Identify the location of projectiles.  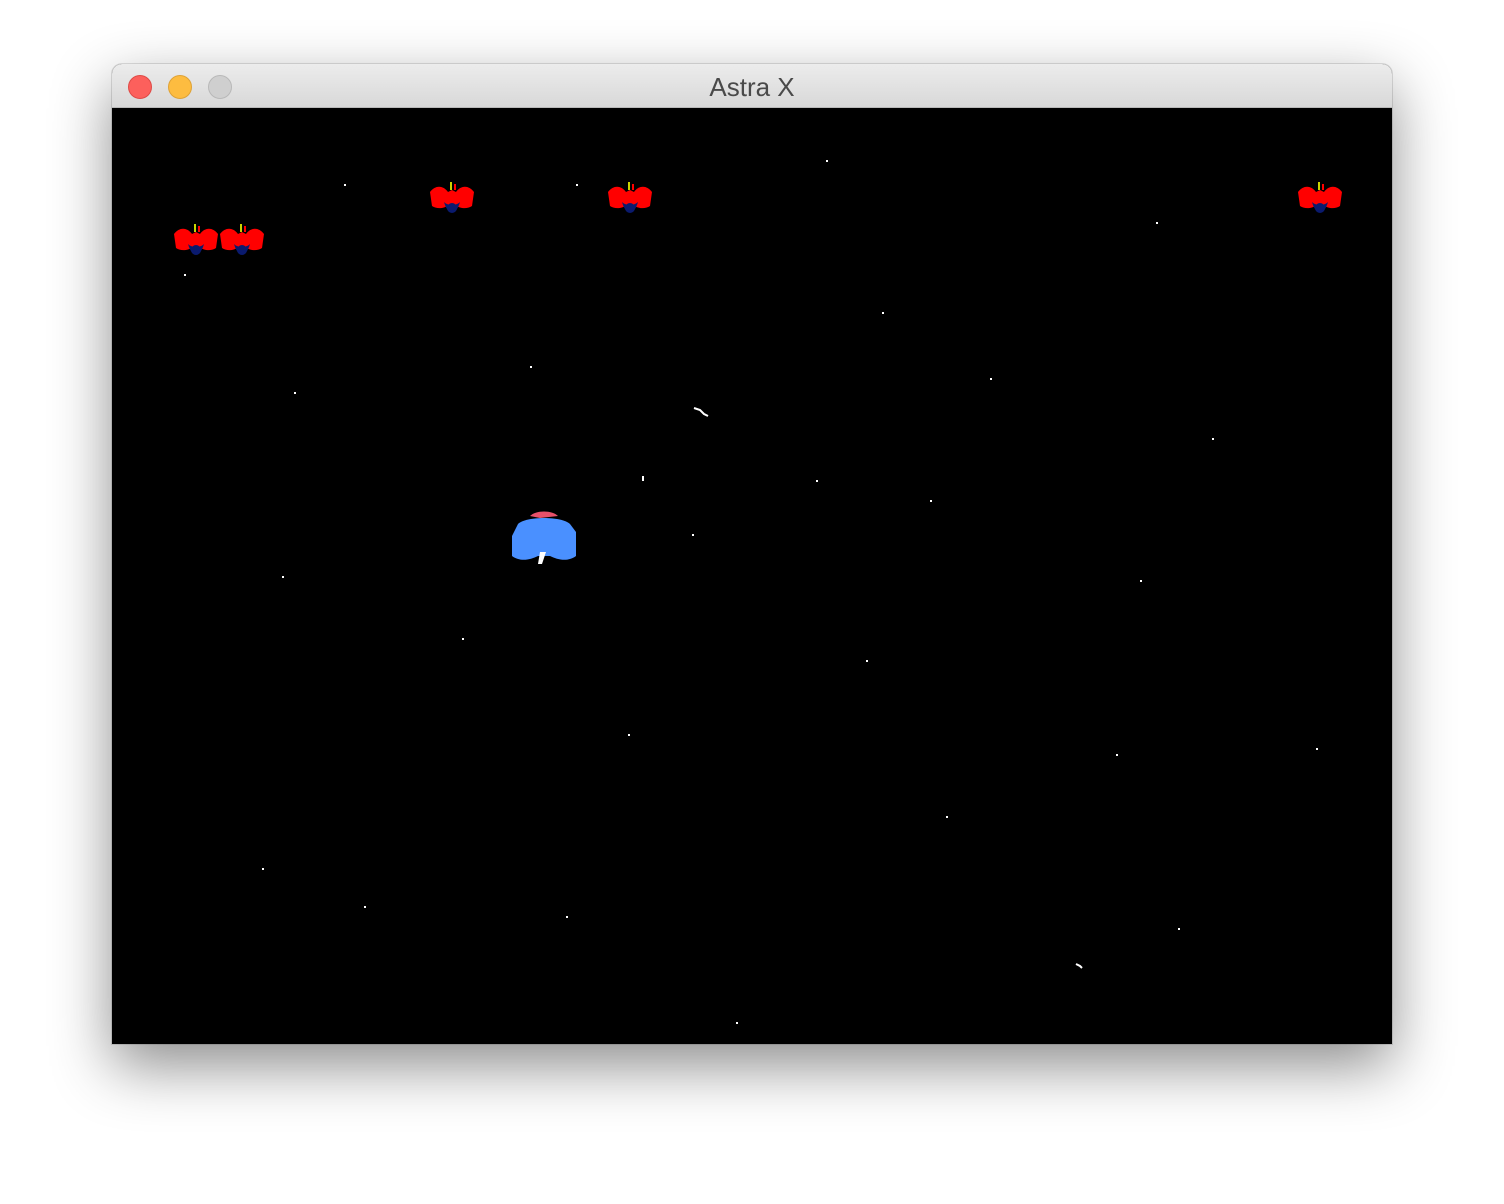
(888, 688).